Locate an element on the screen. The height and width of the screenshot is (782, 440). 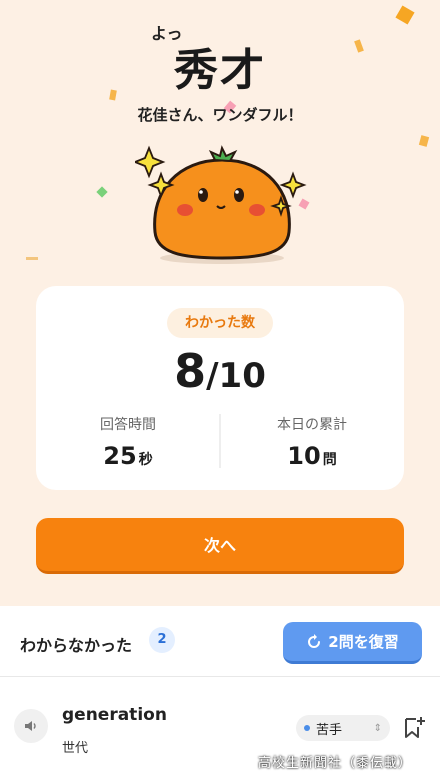
score-display: 8/10 is located at coordinates (220, 371).